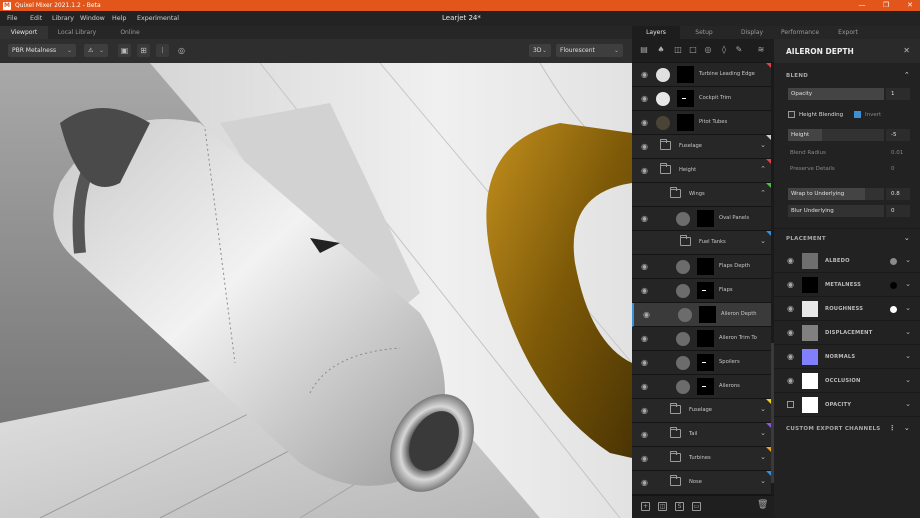 The width and height of the screenshot is (920, 518). Describe the element at coordinates (708, 50) in the screenshot. I see `fill-layer-icon: ◎` at that location.